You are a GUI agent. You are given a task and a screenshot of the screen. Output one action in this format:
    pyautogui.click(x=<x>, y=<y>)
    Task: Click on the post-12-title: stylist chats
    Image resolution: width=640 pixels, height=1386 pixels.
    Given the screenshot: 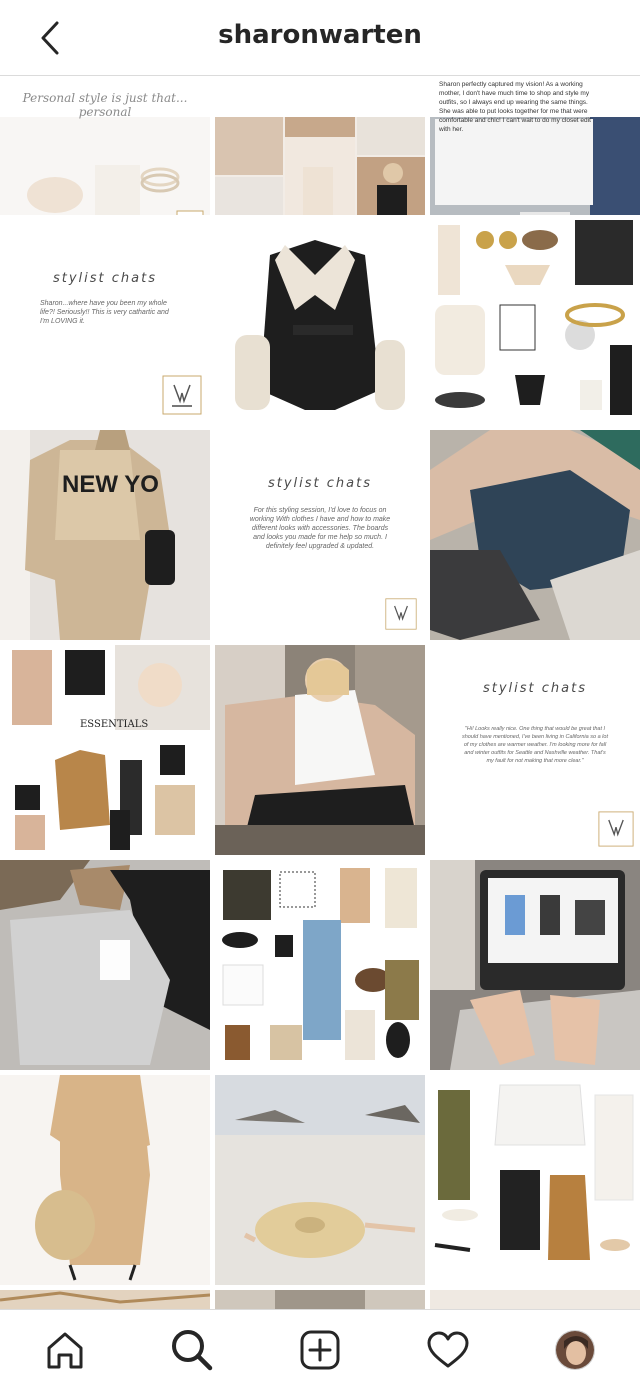 What is the action you would take?
    pyautogui.click(x=534, y=688)
    